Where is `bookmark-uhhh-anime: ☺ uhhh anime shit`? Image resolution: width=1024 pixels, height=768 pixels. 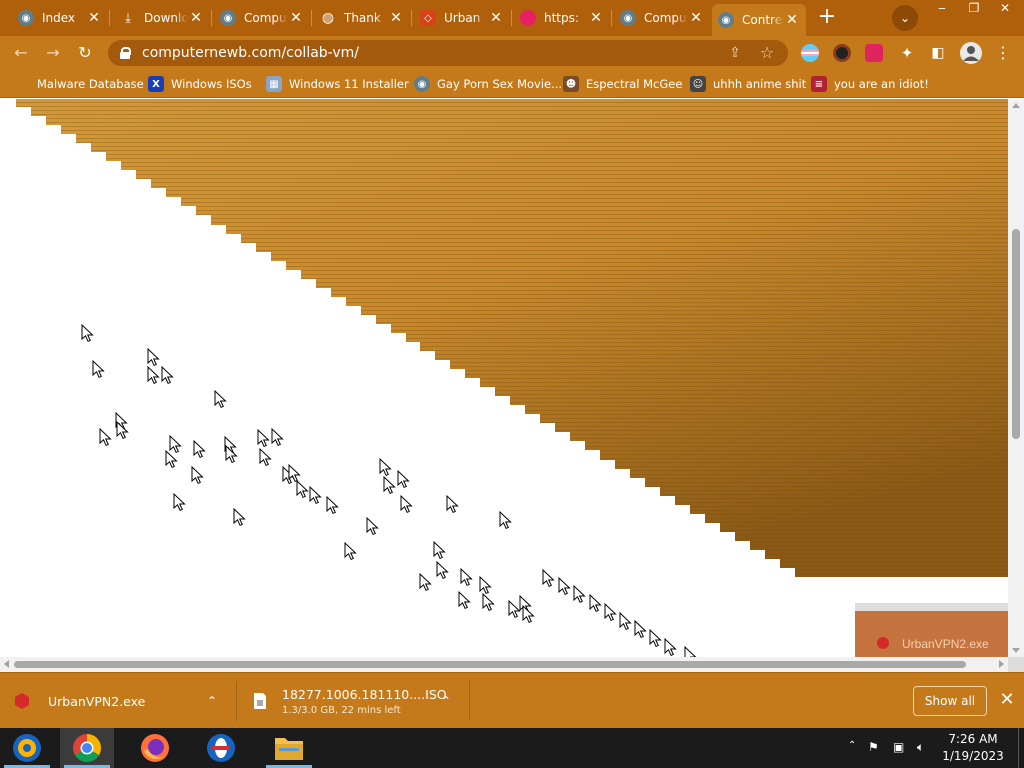 bookmark-uhhh-anime: ☺ uhhh anime shit is located at coordinates (748, 84).